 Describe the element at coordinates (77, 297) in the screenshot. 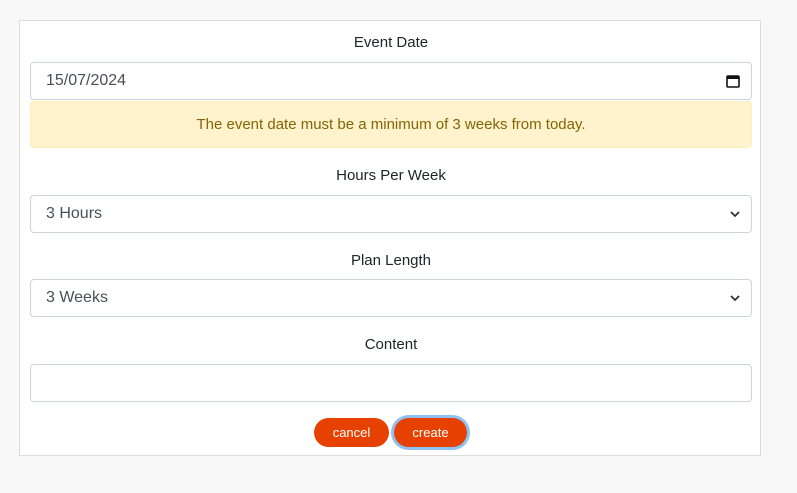

I see `plan-length-value: 3 Weeks` at that location.